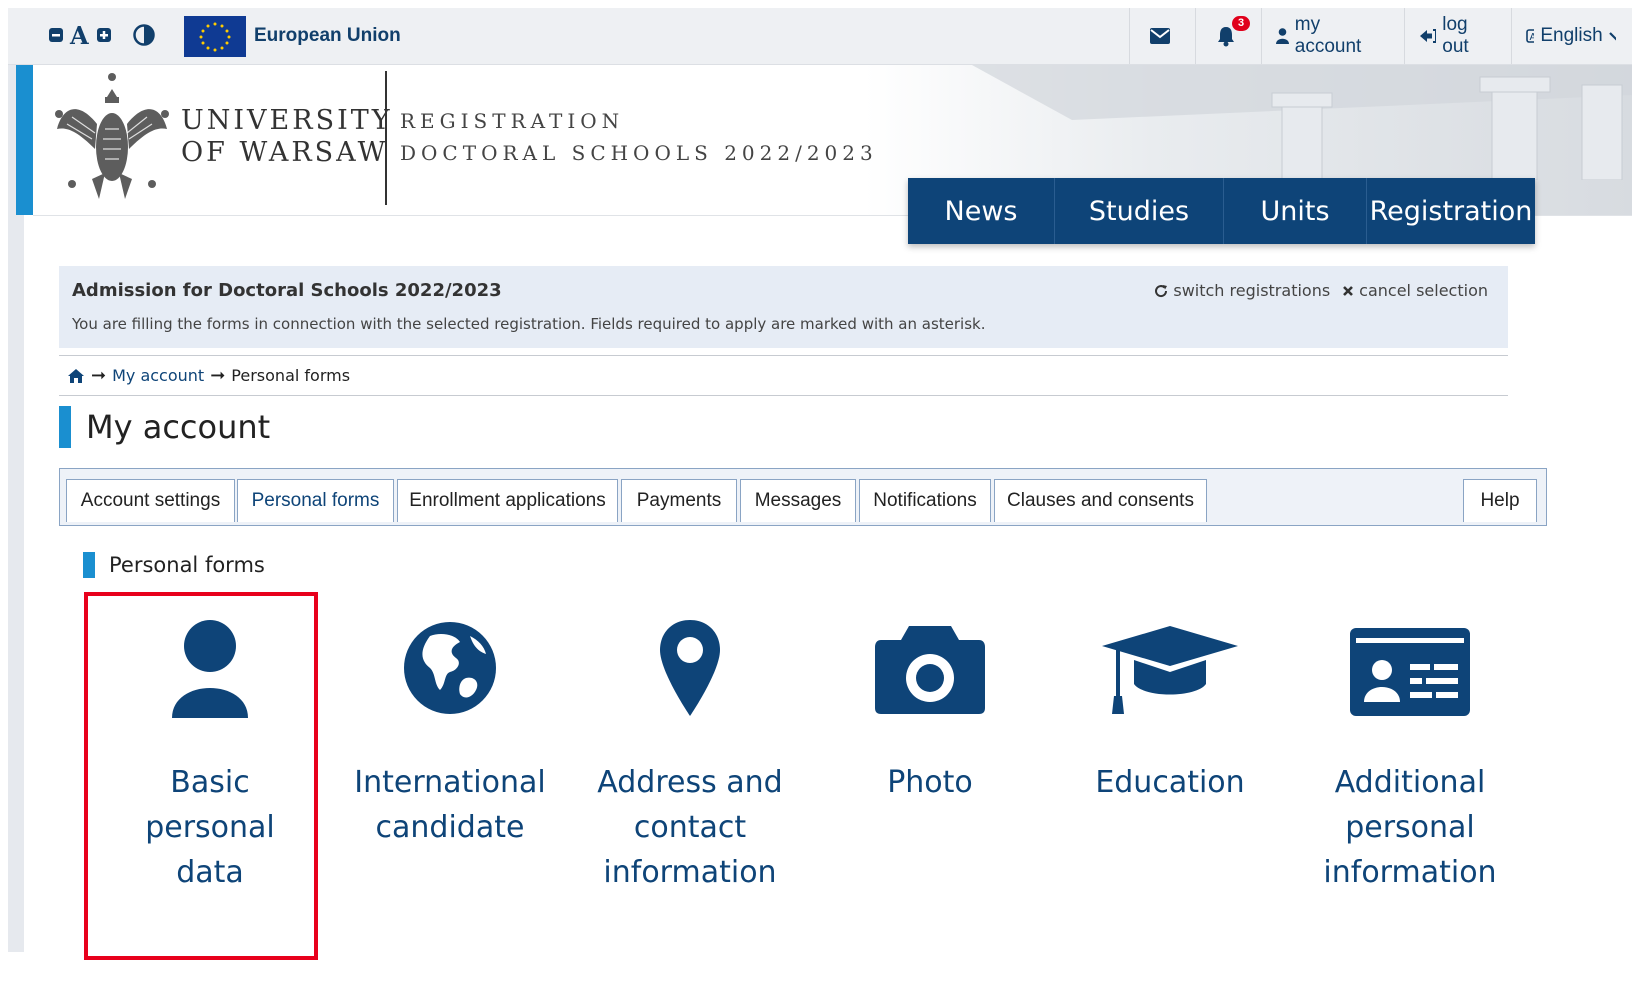 This screenshot has height=1003, width=1632. I want to click on home-link, so click(76, 376).